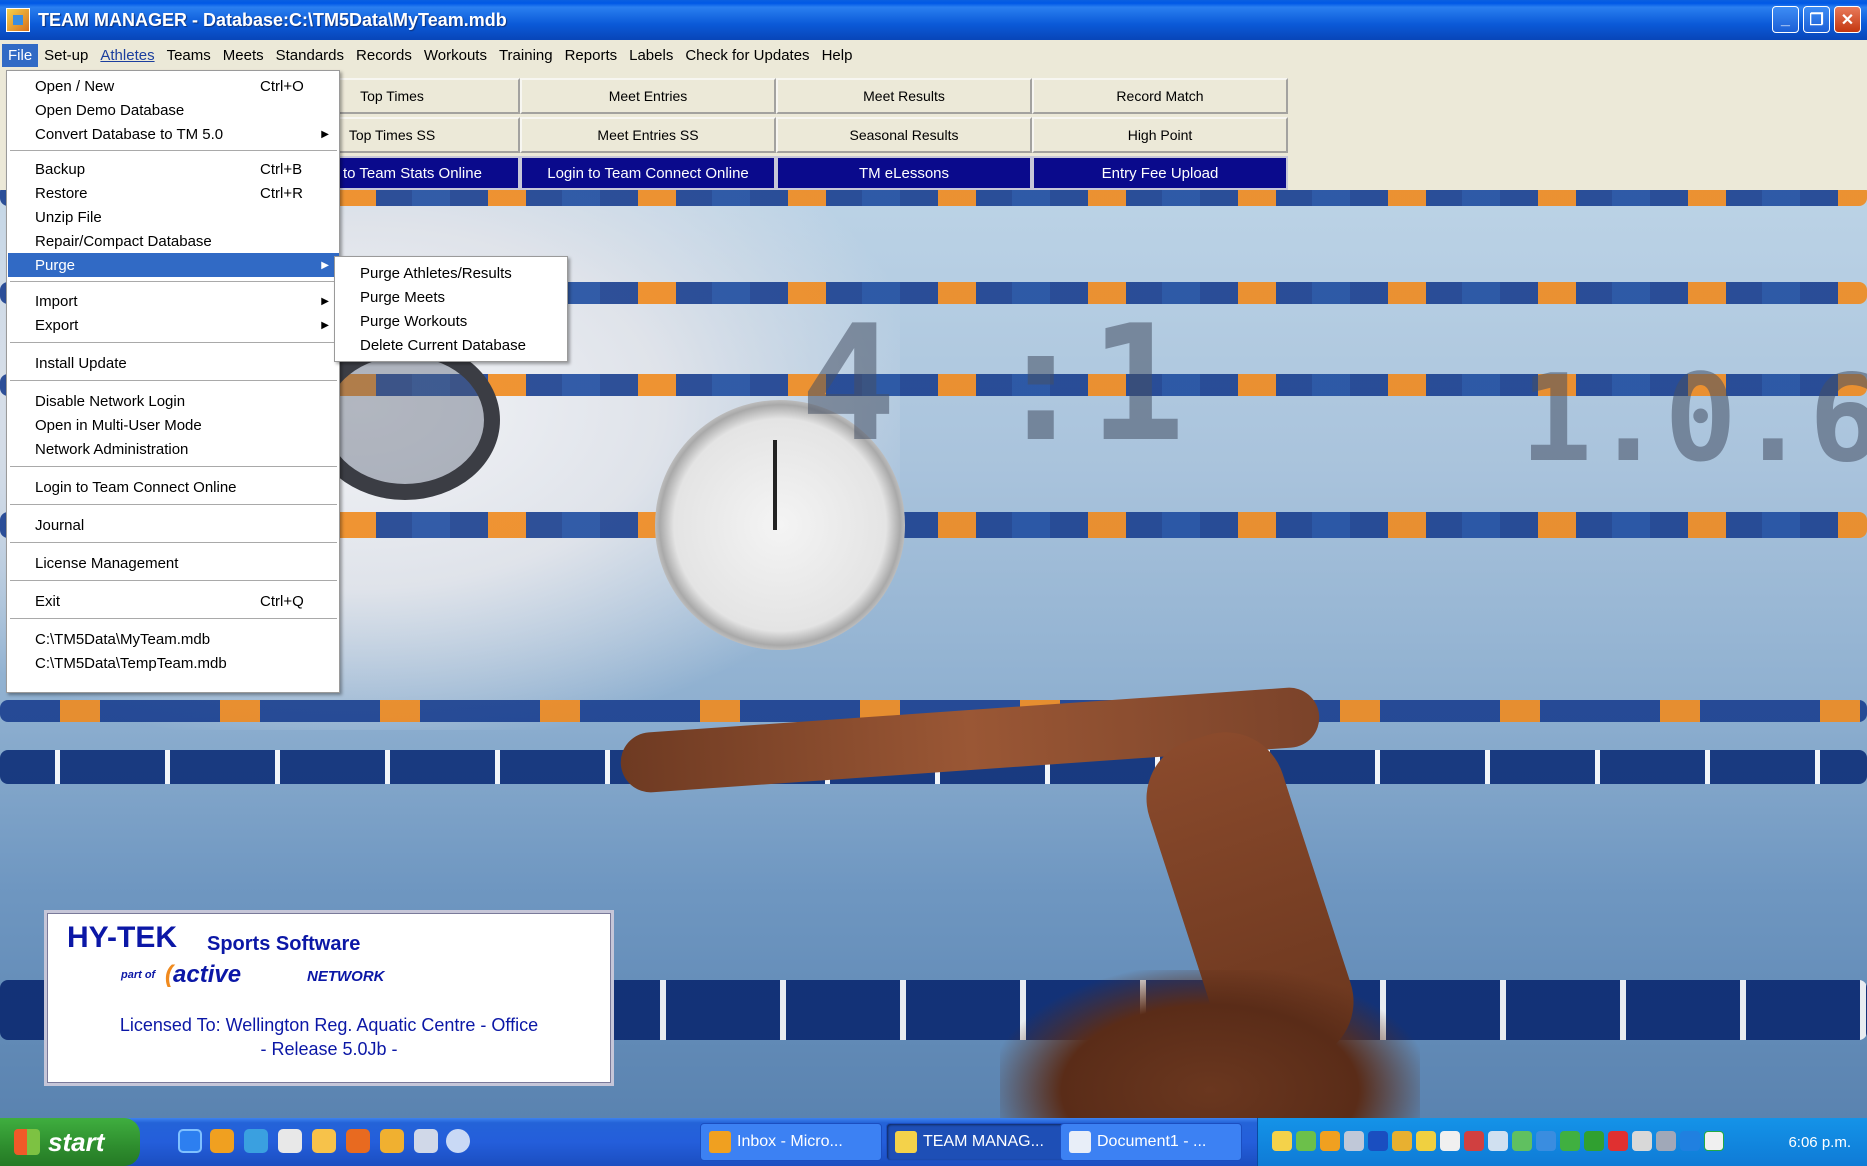 The width and height of the screenshot is (1867, 1166). Describe the element at coordinates (1160, 173) in the screenshot. I see `entry-fee-upload-button: Entry Fee Upload` at that location.